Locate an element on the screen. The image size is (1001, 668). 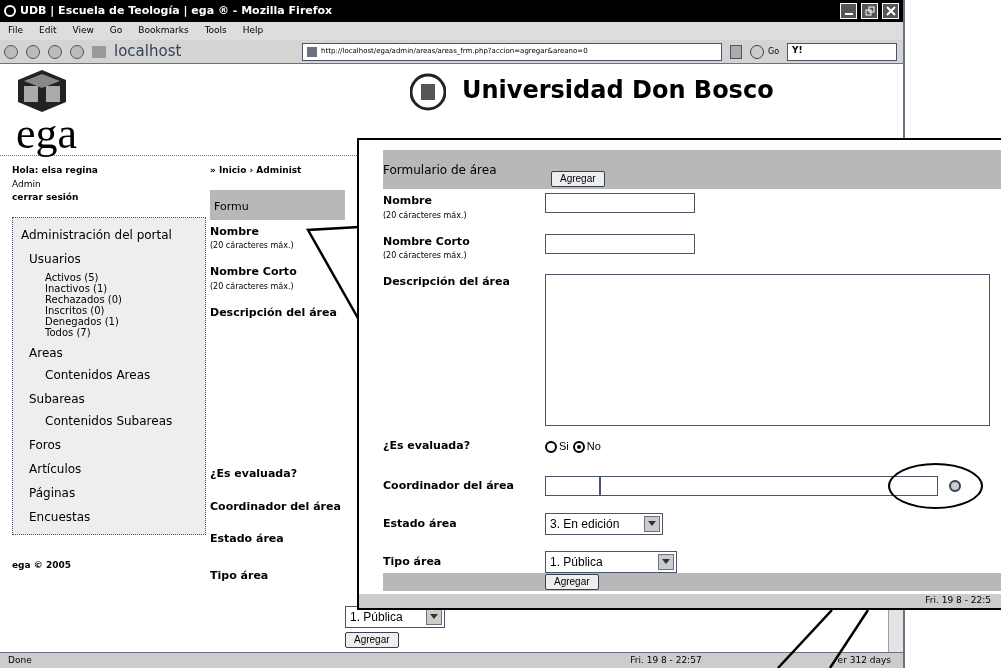
status-bar: Done Fri. 19 8 - 22:57 er 312 days is located at coordinates (451, 660).